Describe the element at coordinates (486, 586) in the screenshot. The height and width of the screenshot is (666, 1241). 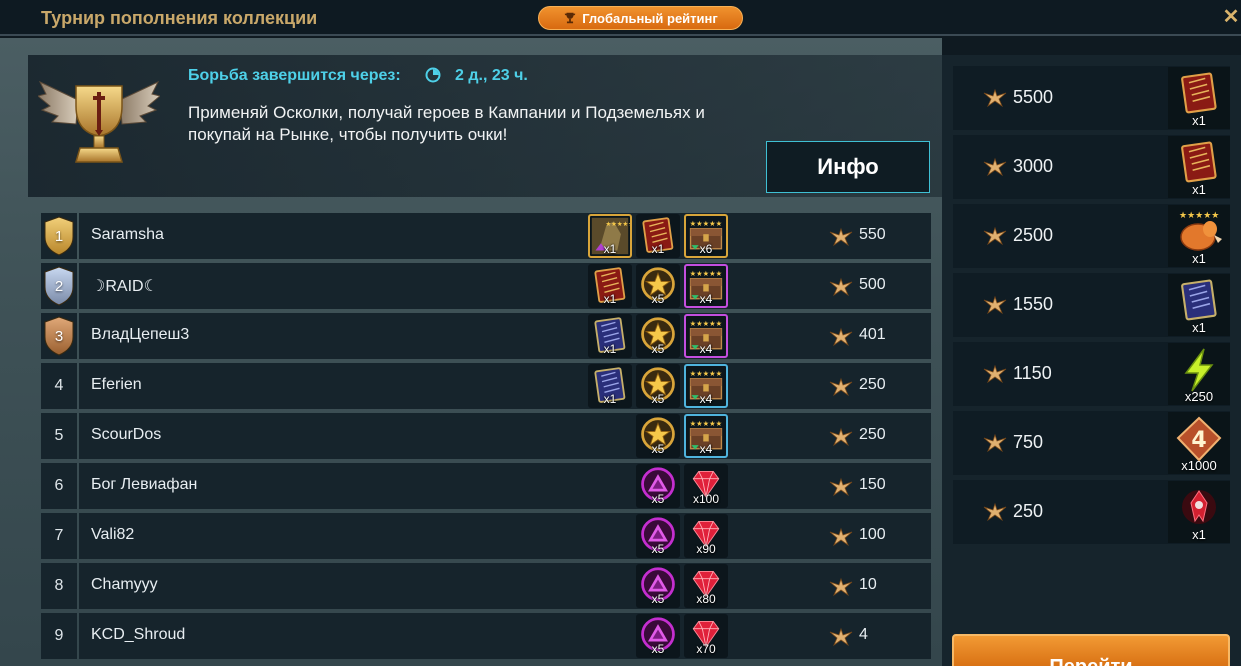
I see `leaderboard-row: 8 Chamyyy x5 x80 10` at that location.